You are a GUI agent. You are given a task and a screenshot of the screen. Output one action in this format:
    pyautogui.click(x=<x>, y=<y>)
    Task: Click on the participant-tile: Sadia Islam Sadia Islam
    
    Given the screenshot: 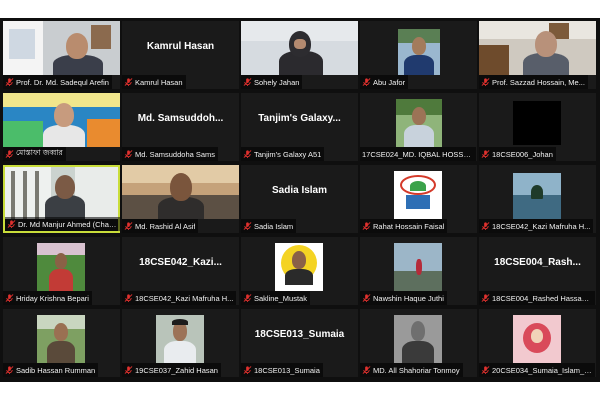 What is the action you would take?
    pyautogui.click(x=299, y=199)
    